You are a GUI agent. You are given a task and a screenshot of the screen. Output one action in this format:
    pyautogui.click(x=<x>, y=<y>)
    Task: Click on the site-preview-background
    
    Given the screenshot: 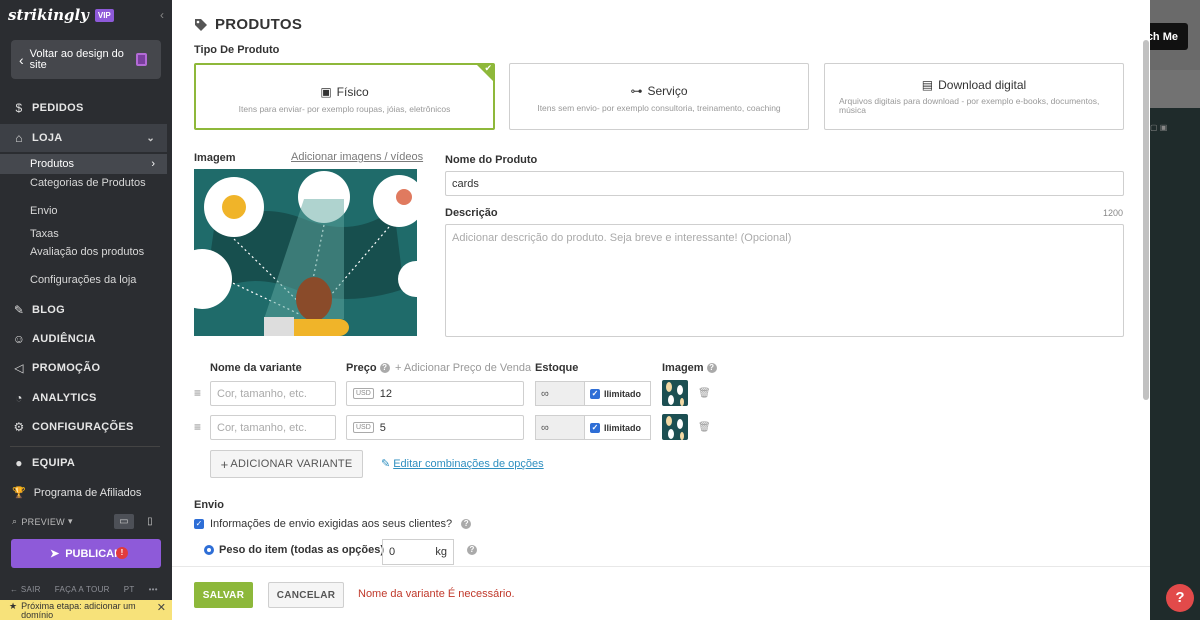 What is the action you would take?
    pyautogui.click(x=1175, y=310)
    